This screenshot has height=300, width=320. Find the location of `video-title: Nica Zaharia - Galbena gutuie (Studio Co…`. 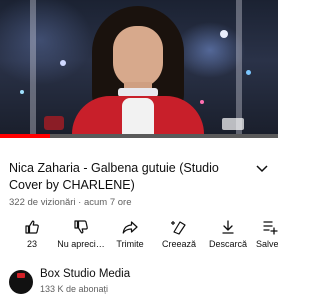

video-title: Nica Zaharia - Galbena gutuie (Studio Co… is located at coordinates (127, 177).